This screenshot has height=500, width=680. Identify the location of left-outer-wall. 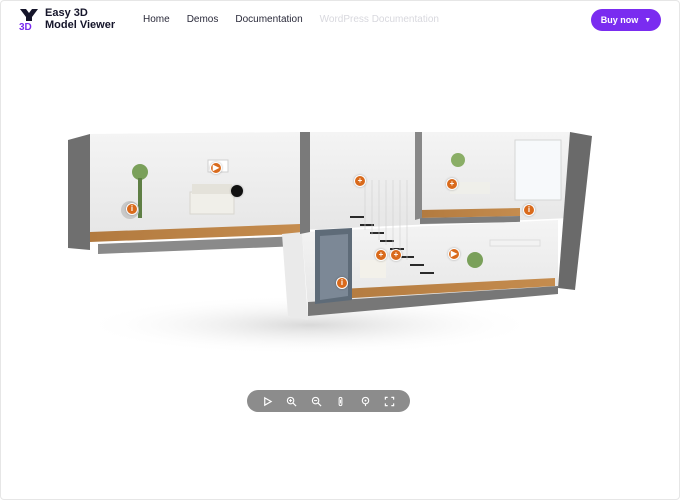
(79, 192).